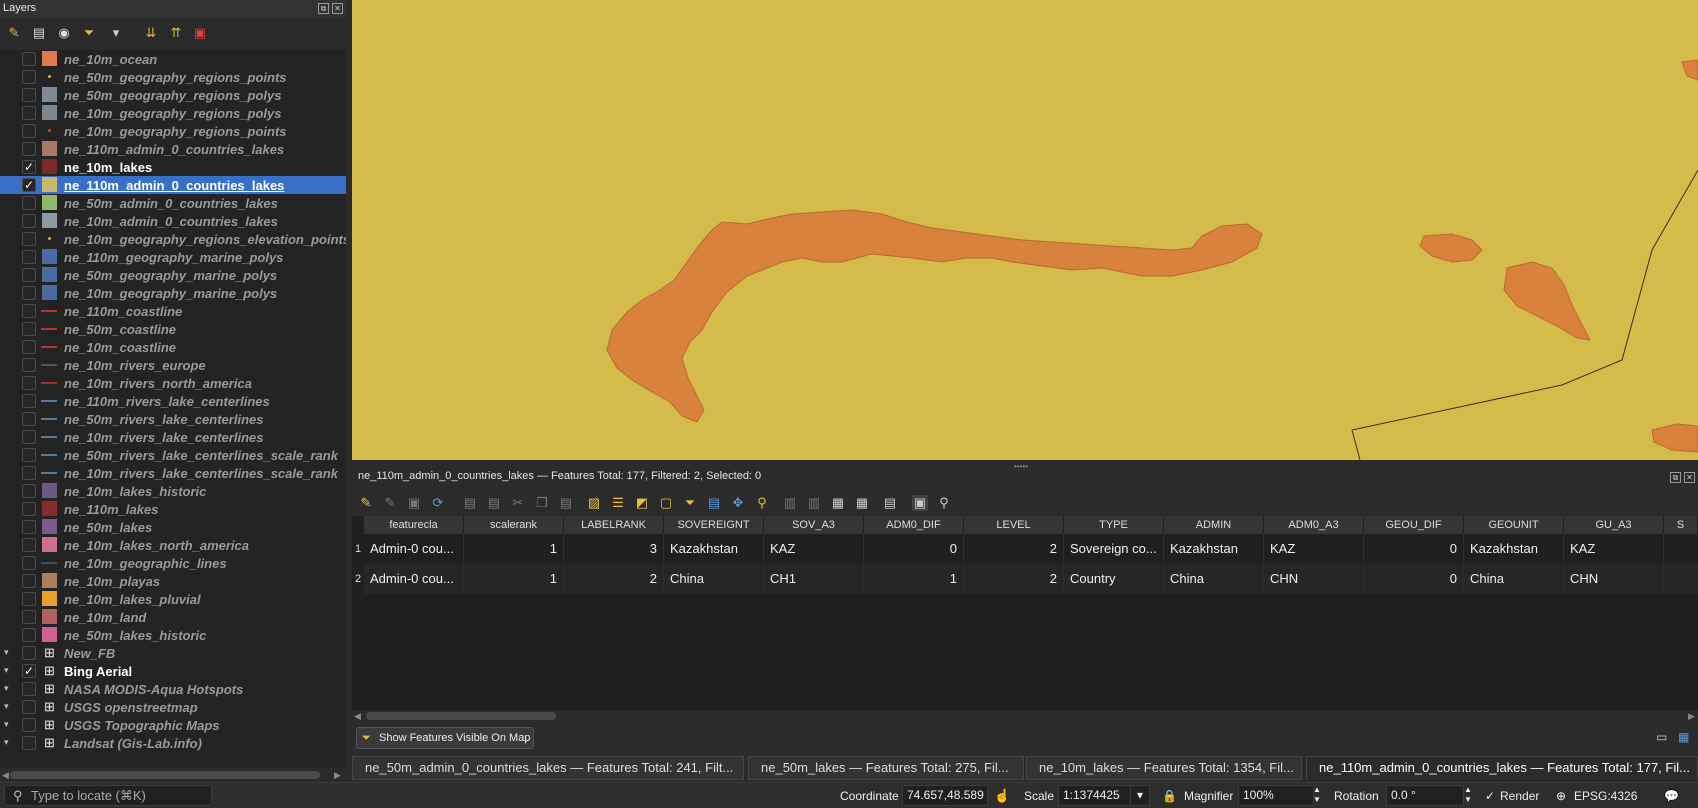  I want to click on reload-icon: ⟳, so click(438, 503).